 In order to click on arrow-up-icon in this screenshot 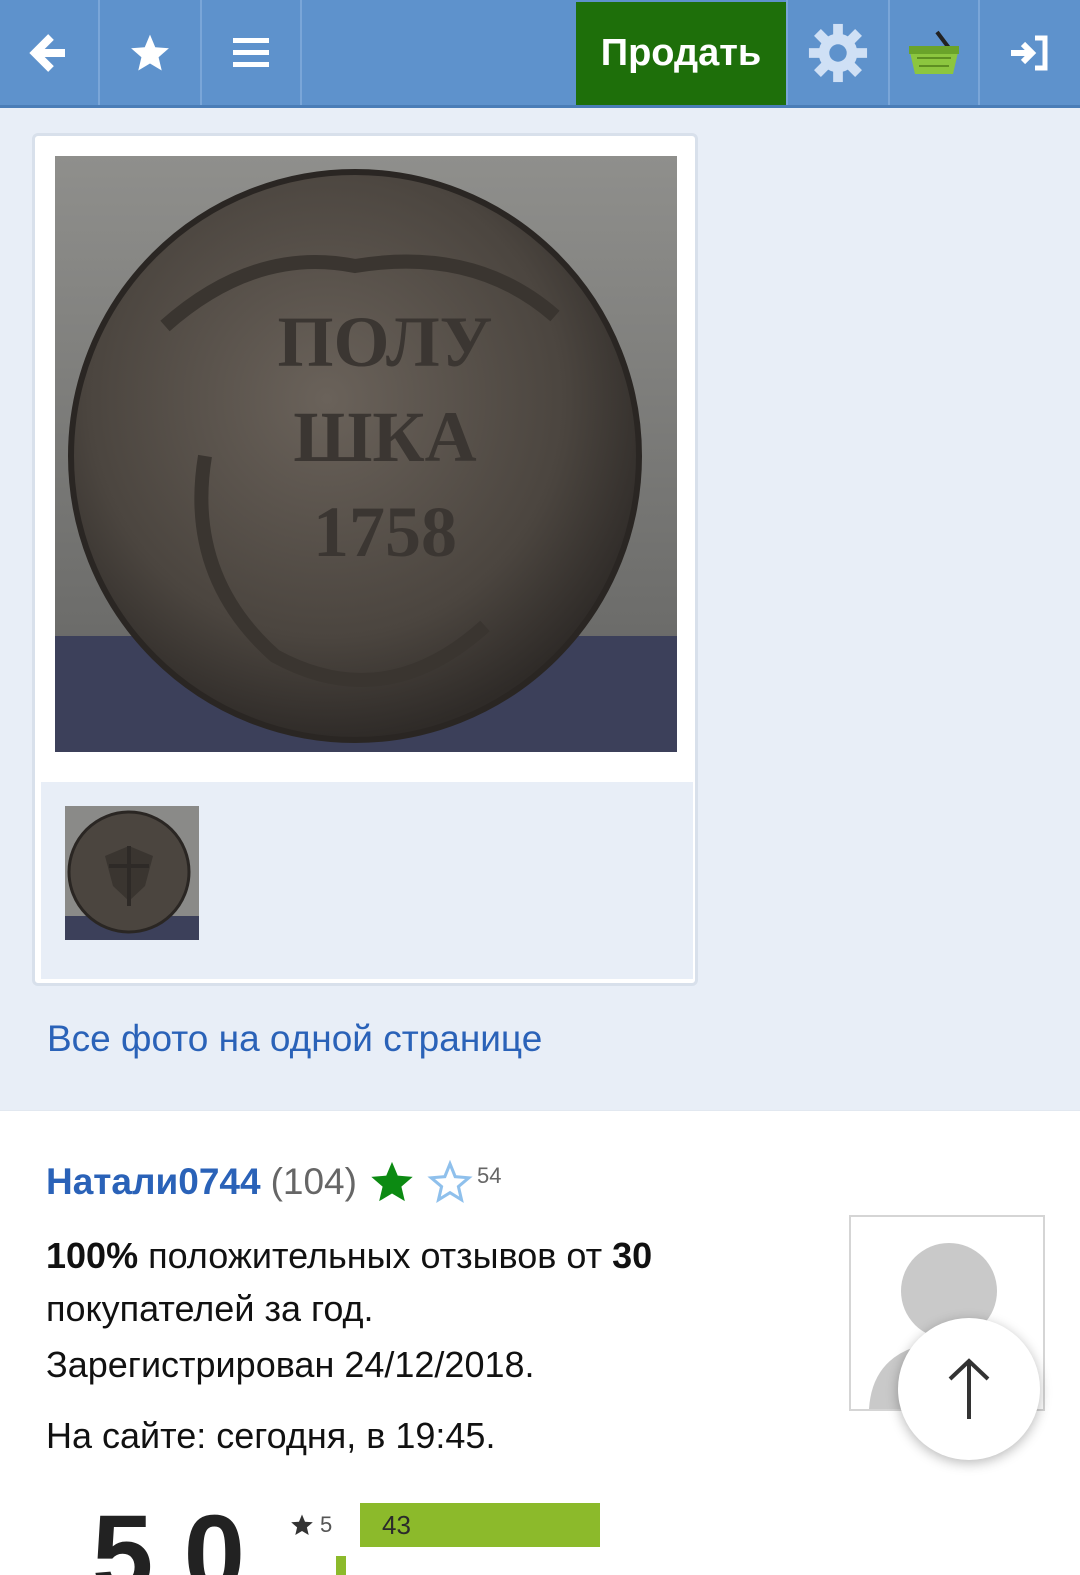, I will do `click(969, 1388)`.